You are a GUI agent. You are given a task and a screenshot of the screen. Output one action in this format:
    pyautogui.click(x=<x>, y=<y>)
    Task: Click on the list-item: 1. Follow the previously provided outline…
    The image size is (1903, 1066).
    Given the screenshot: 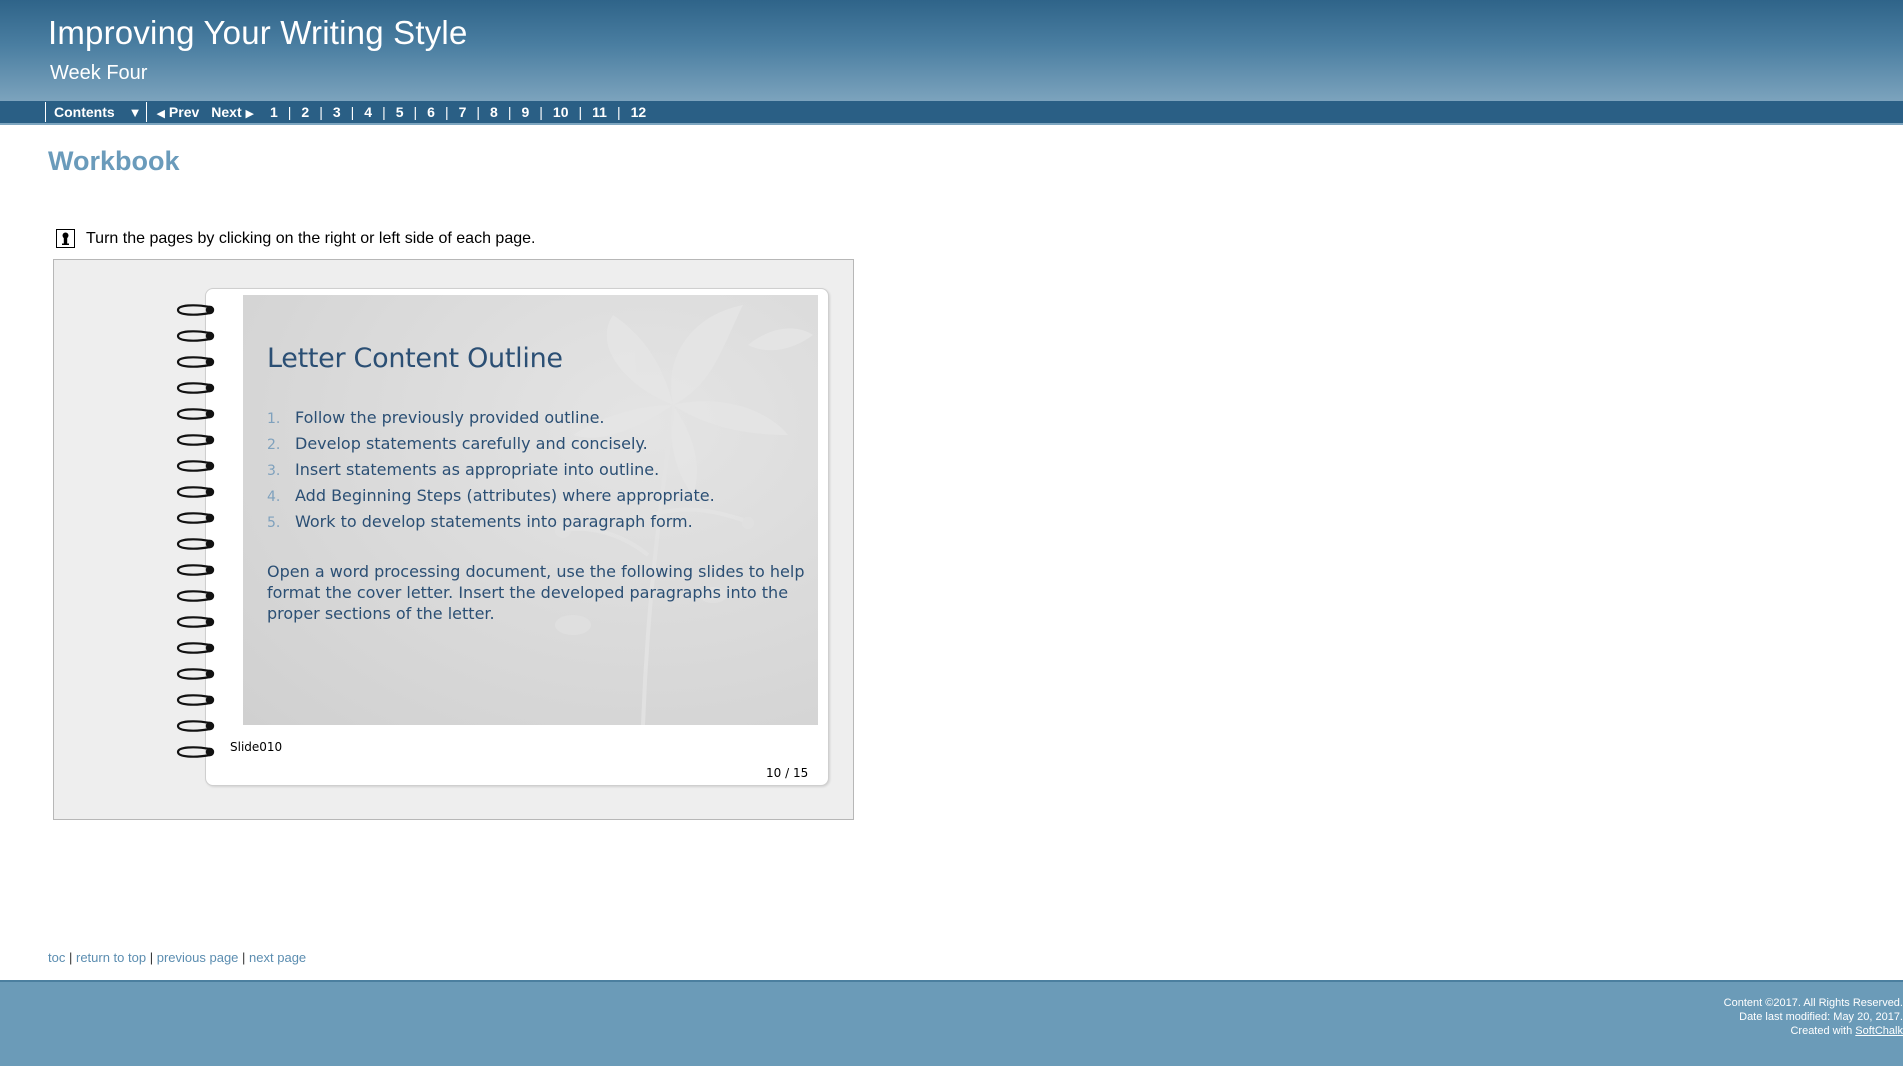 What is the action you would take?
    pyautogui.click(x=491, y=418)
    